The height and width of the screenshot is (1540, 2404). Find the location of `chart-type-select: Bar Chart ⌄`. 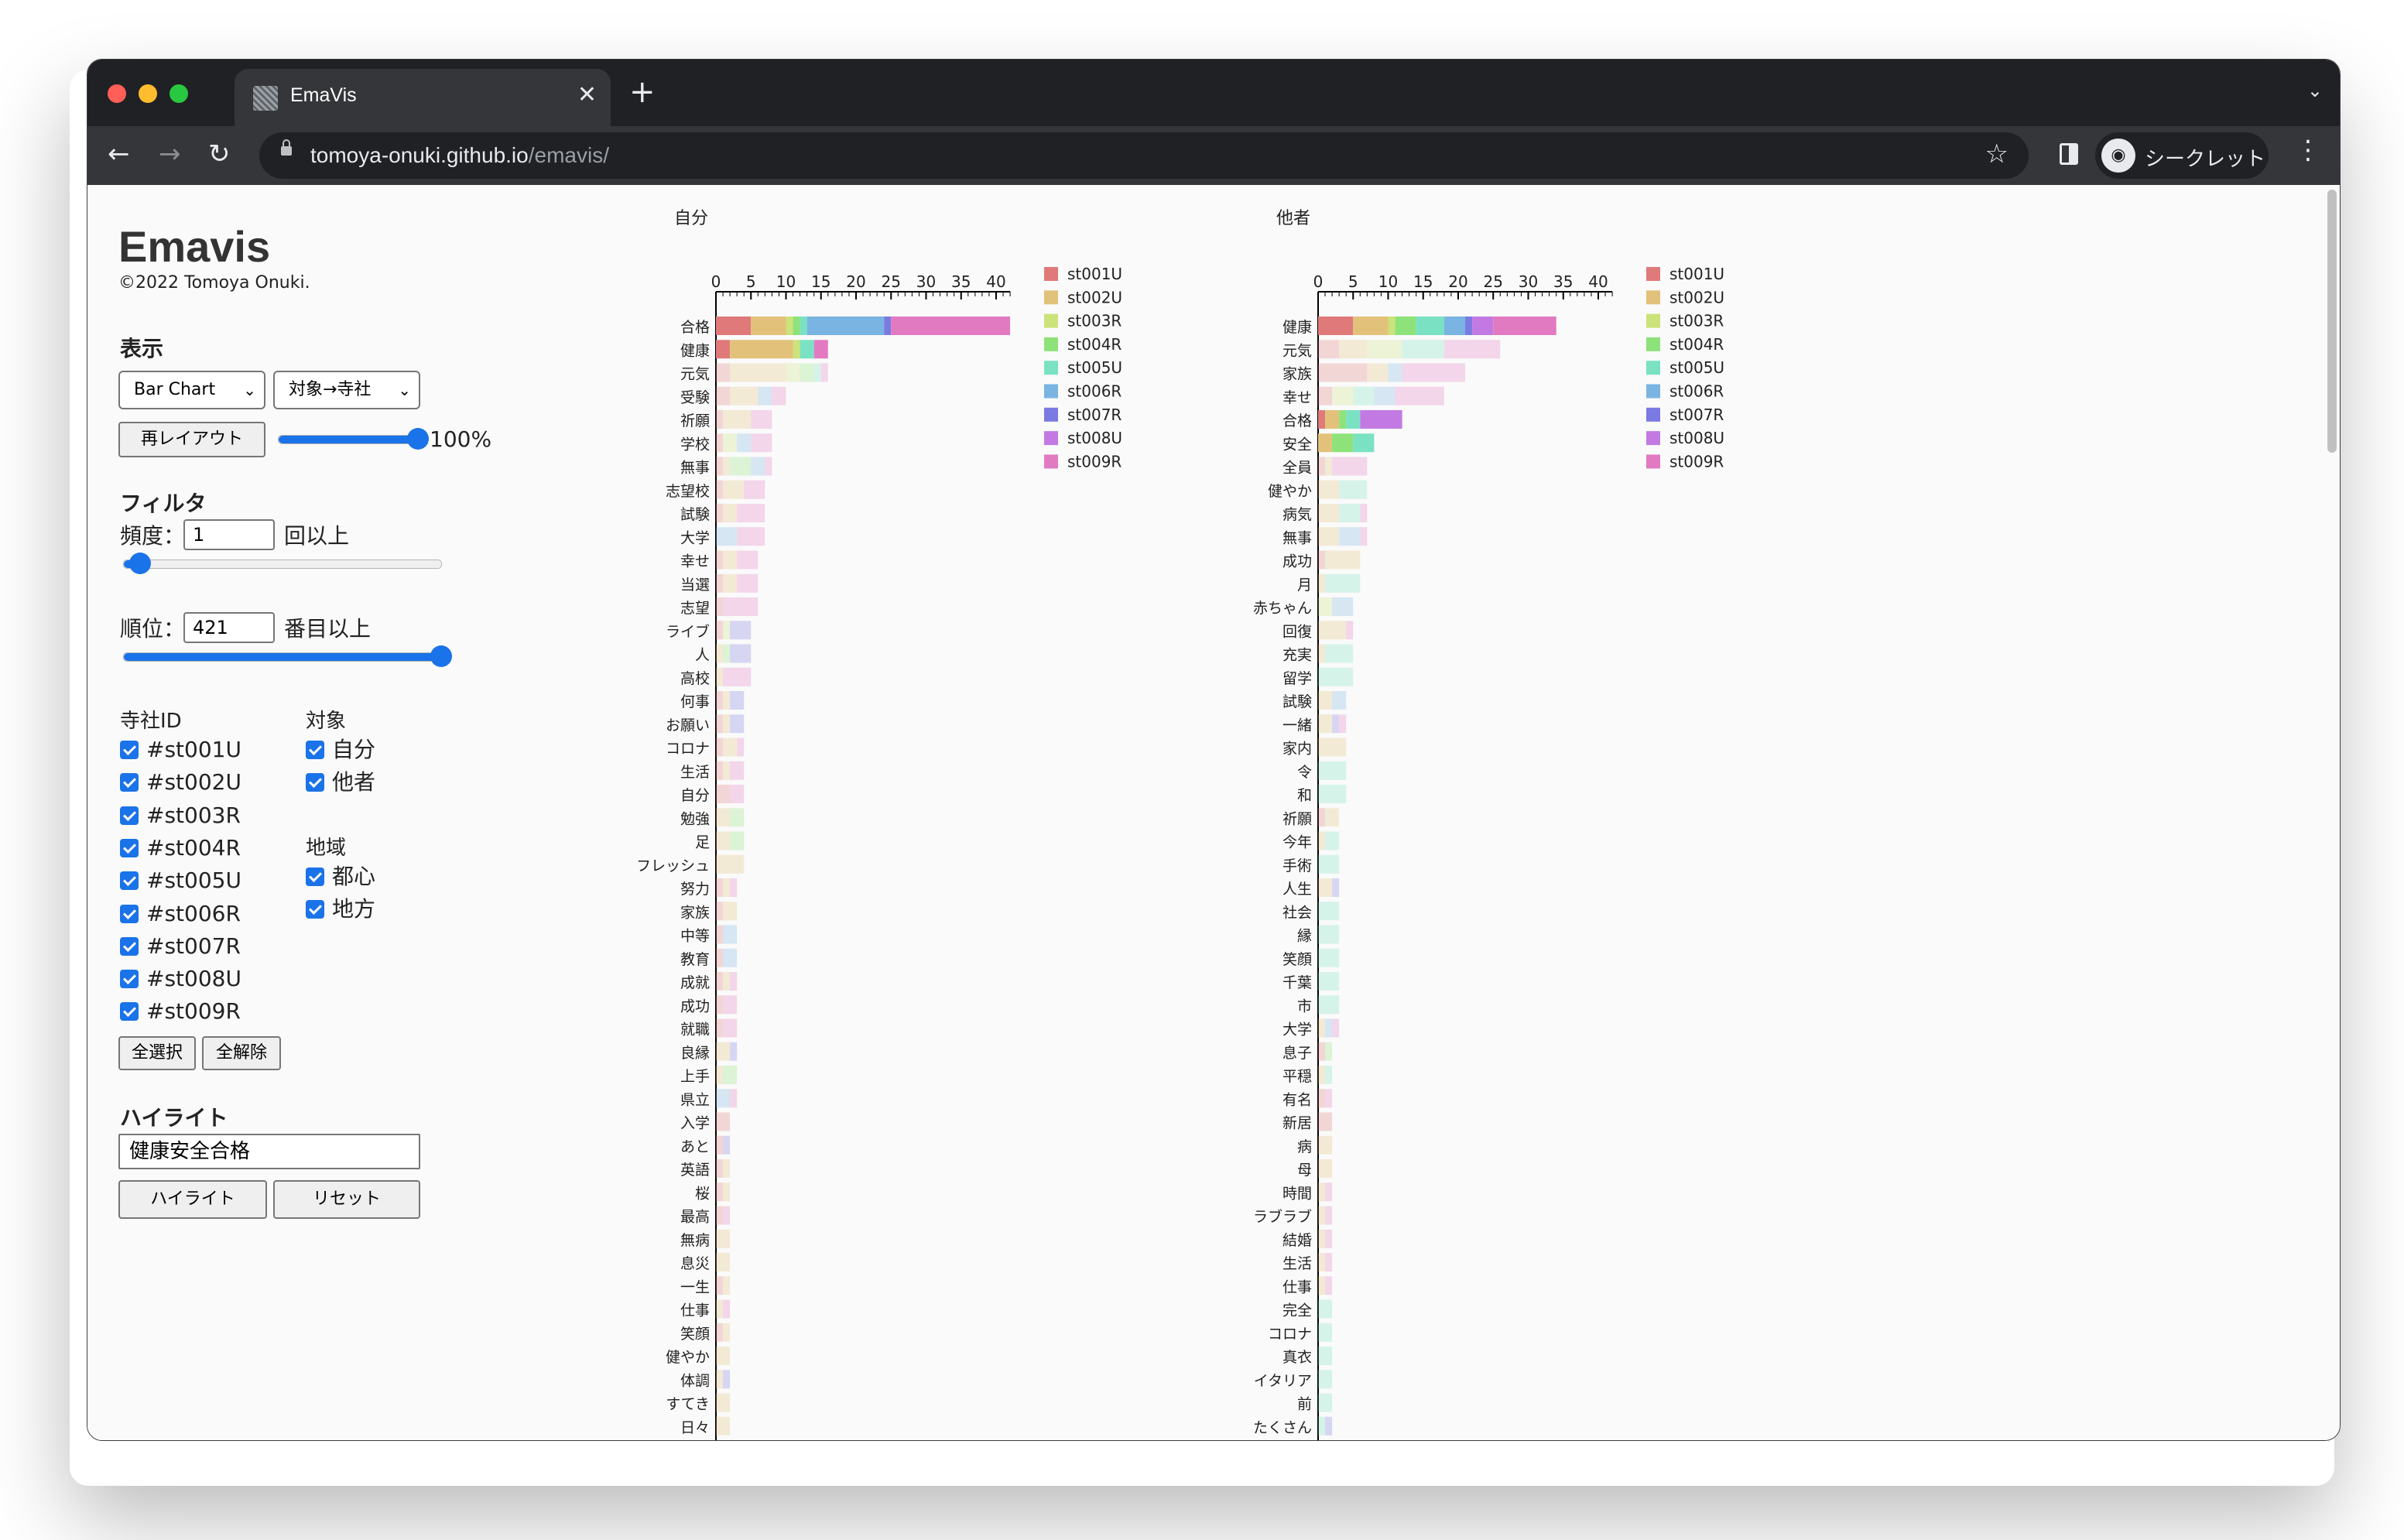

chart-type-select: Bar Chart ⌄ is located at coordinates (191, 390).